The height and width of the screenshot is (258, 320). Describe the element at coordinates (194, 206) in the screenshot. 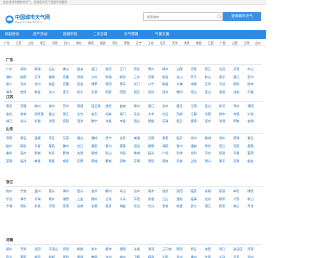

I see `city-link: 武义` at that location.